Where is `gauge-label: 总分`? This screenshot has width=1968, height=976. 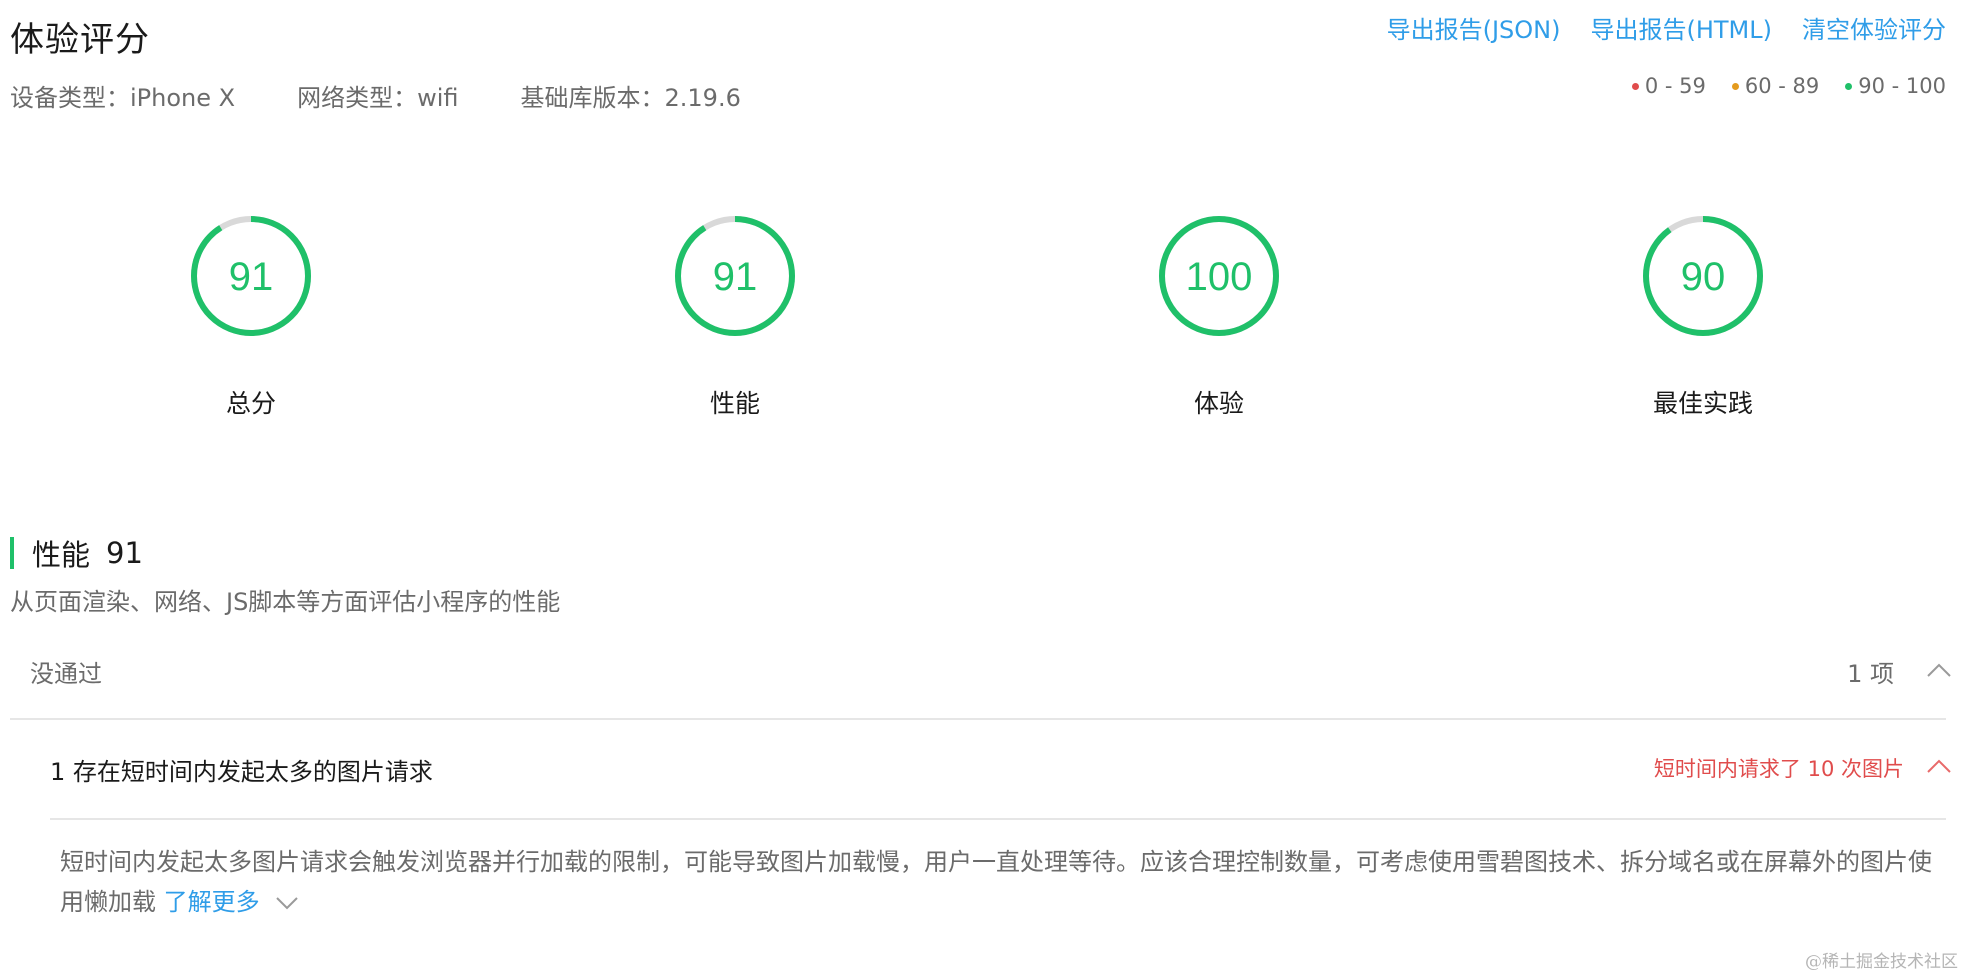 gauge-label: 总分 is located at coordinates (250, 403).